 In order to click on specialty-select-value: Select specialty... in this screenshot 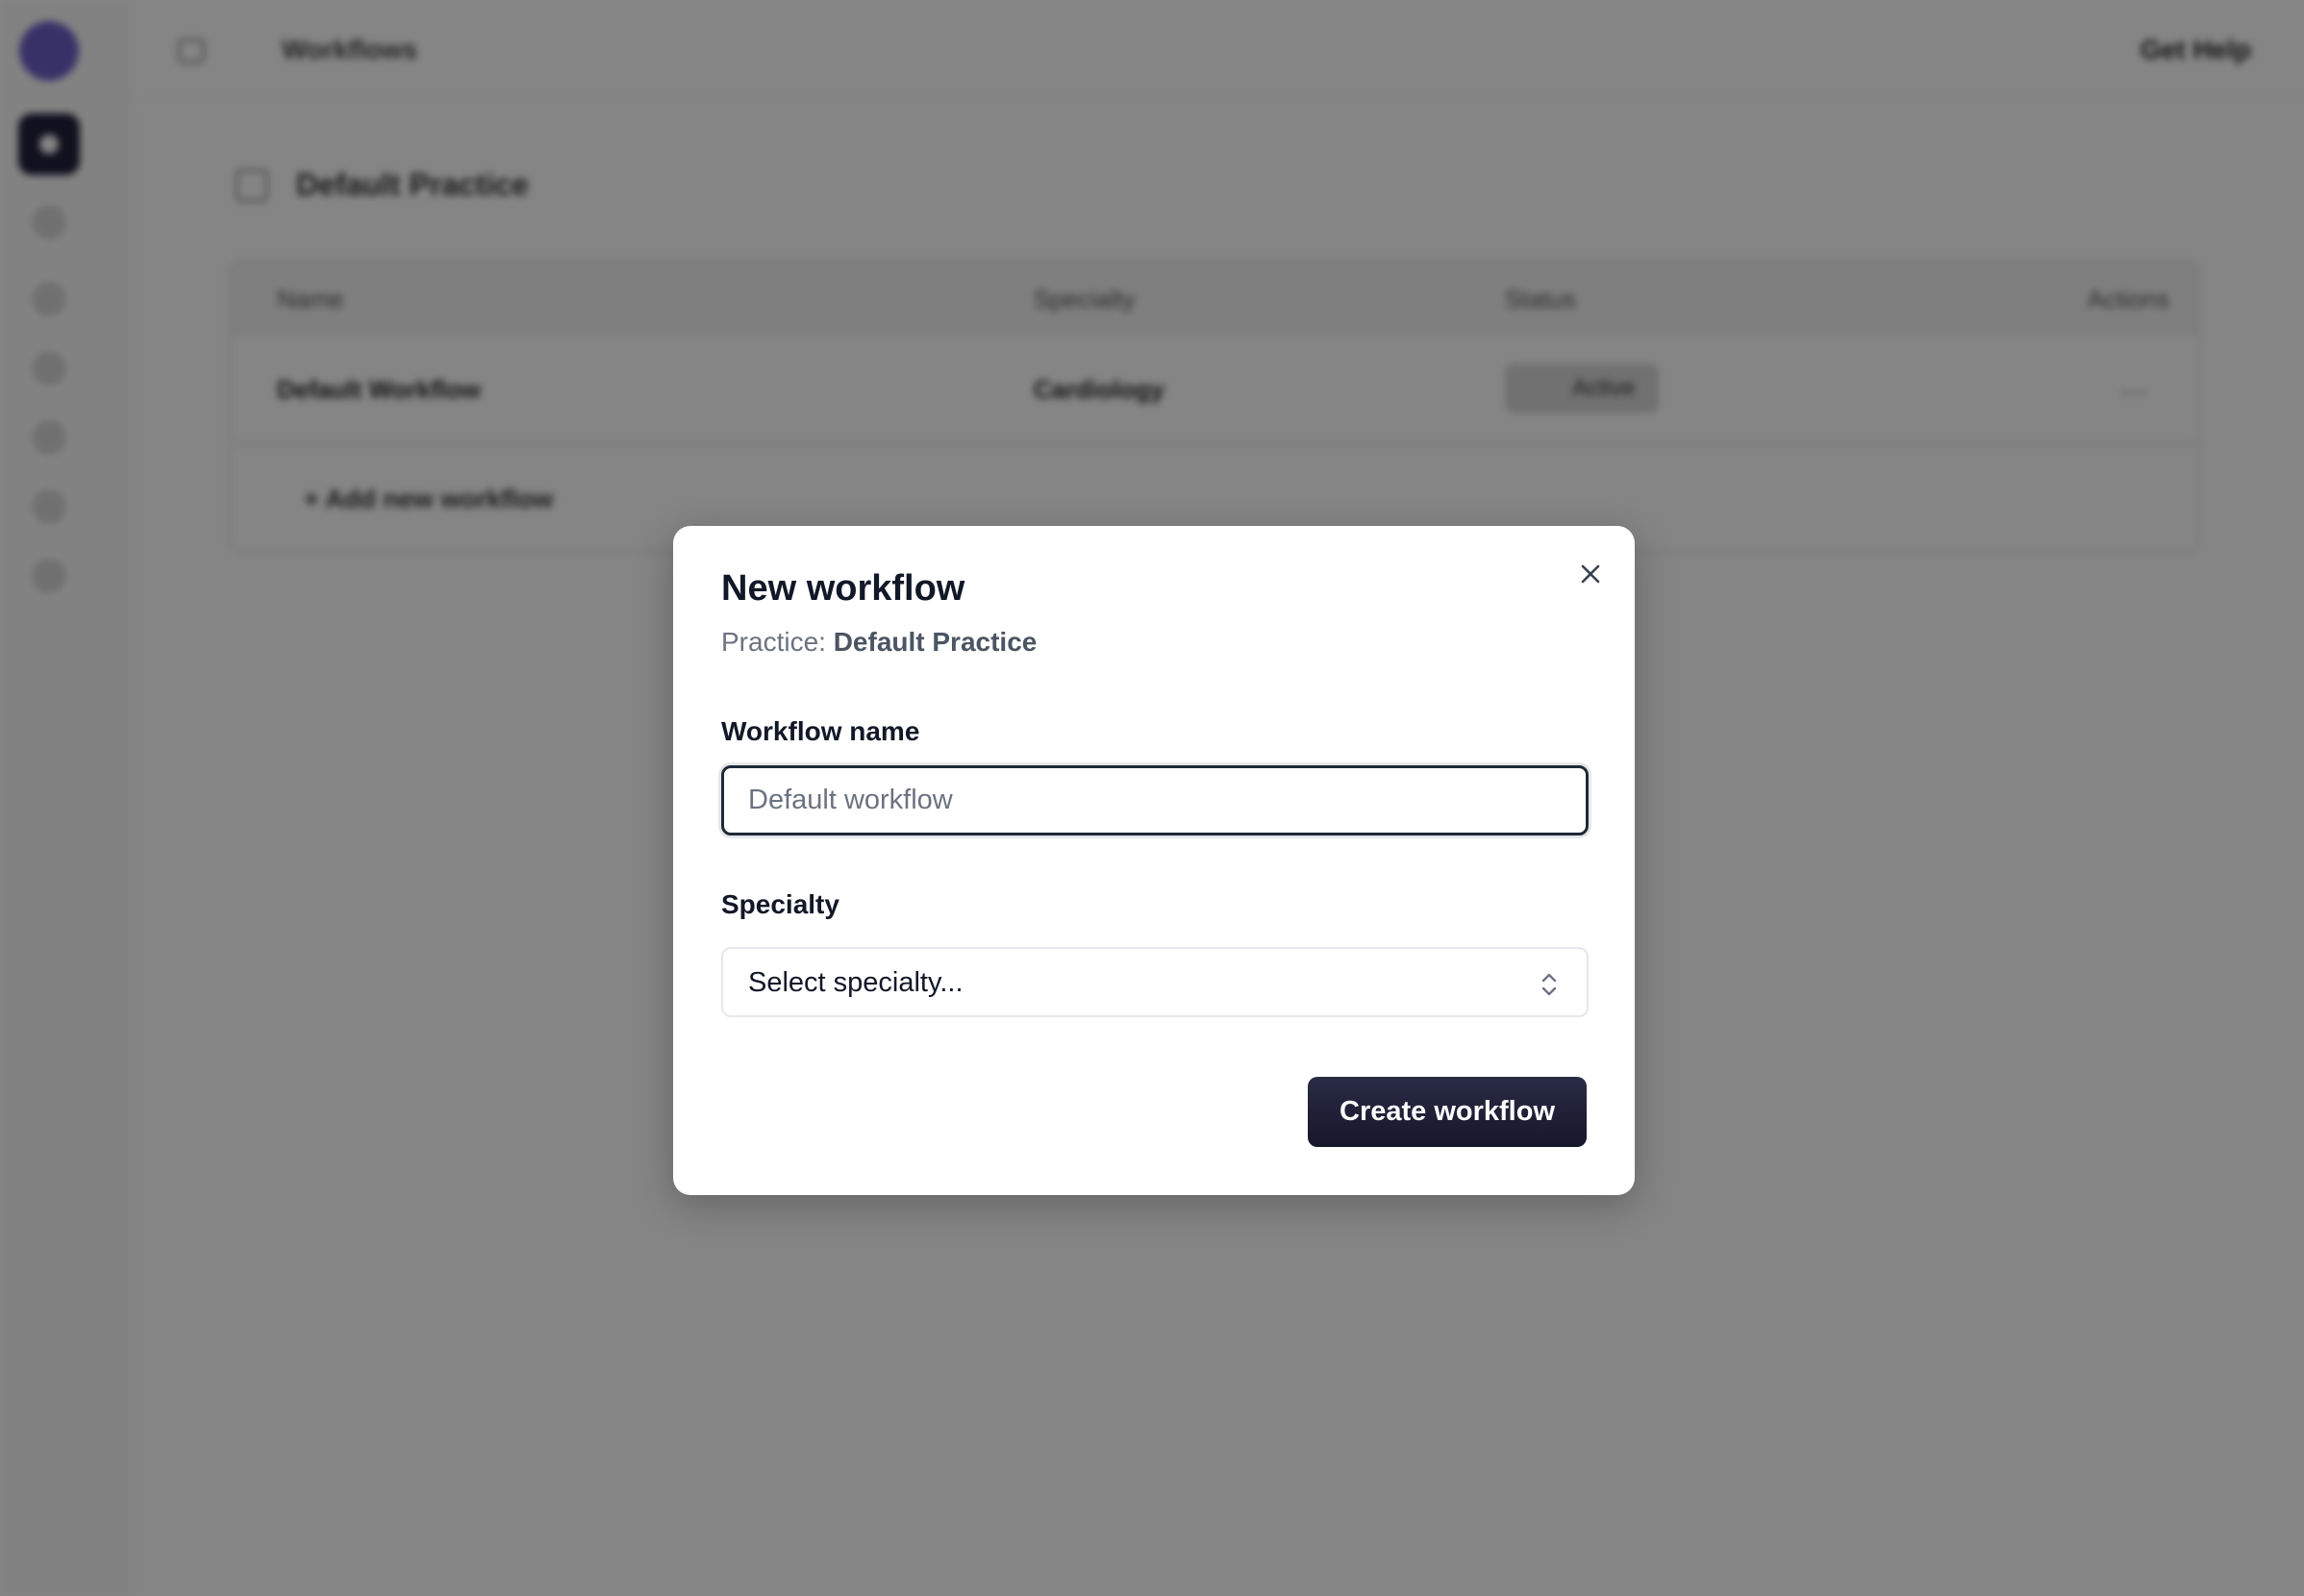, I will do `click(856, 982)`.